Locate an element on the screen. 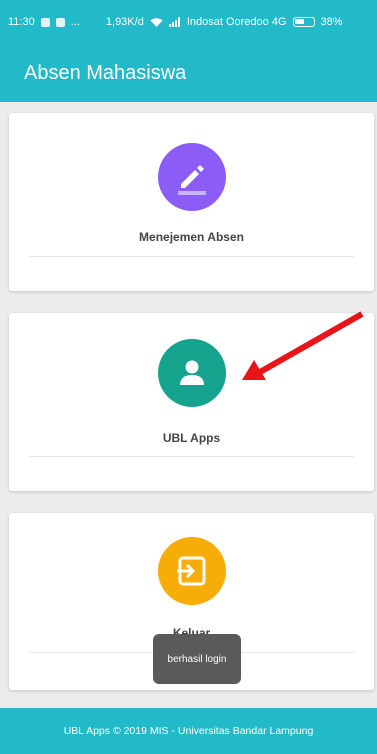 This screenshot has height=754, width=377. app-bar: Absen Mahasiswa is located at coordinates (188, 73).